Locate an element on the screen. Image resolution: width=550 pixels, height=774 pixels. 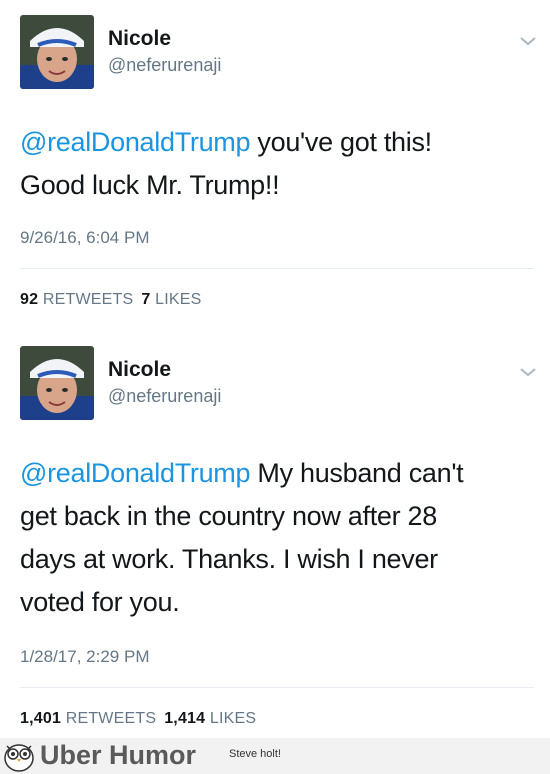
watermark-bar: Uber Humor Steve holt! is located at coordinates (275, 756).